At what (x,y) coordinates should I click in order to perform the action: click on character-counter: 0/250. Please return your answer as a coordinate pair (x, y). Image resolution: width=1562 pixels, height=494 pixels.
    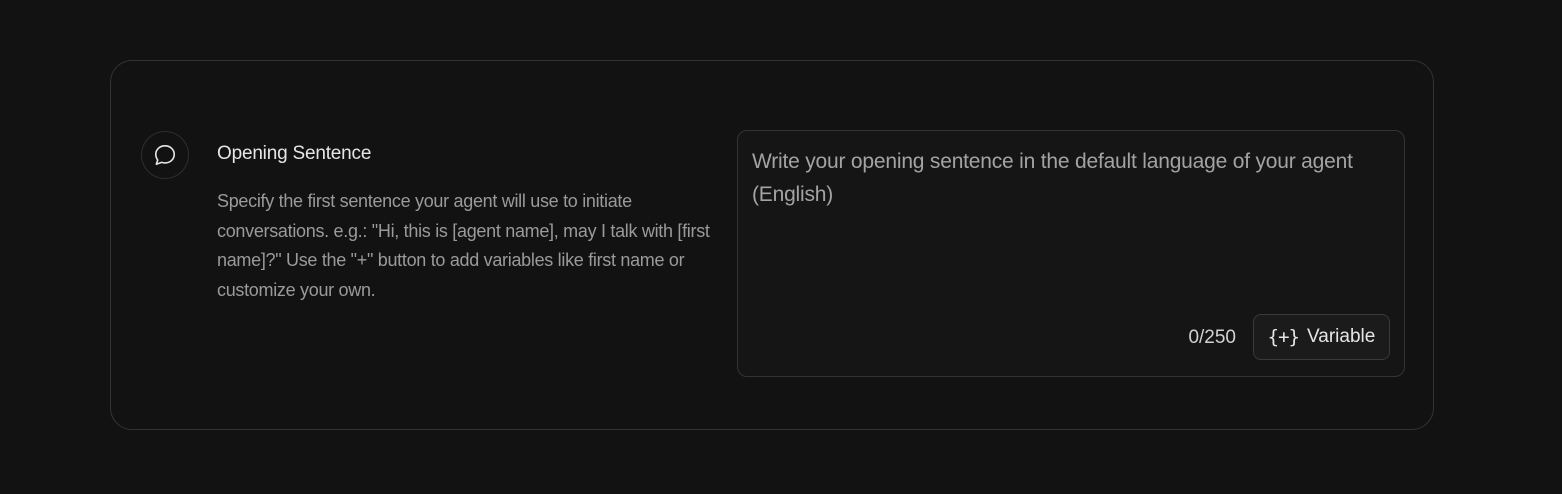
    Looking at the image, I should click on (1212, 337).